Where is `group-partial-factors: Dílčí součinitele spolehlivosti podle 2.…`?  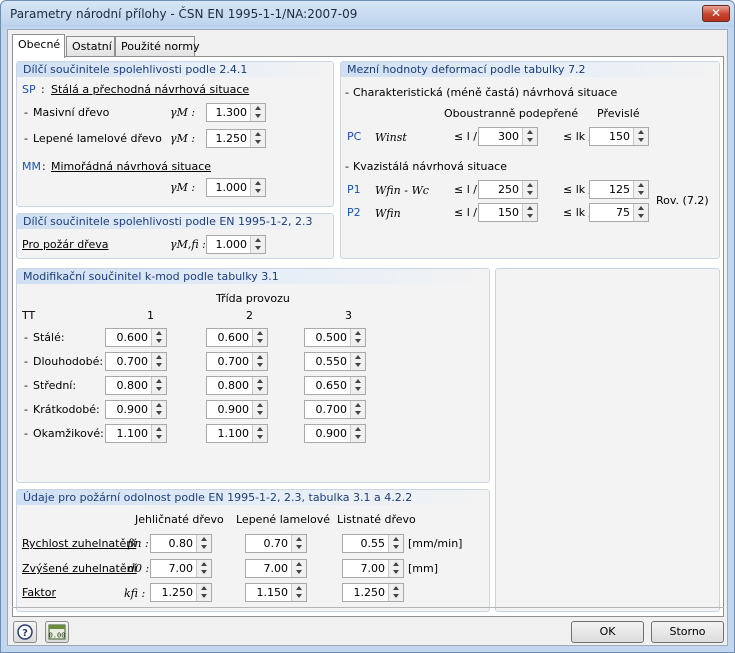
group-partial-factors: Dílčí součinitele spolehlivosti podle 2.… is located at coordinates (175, 134).